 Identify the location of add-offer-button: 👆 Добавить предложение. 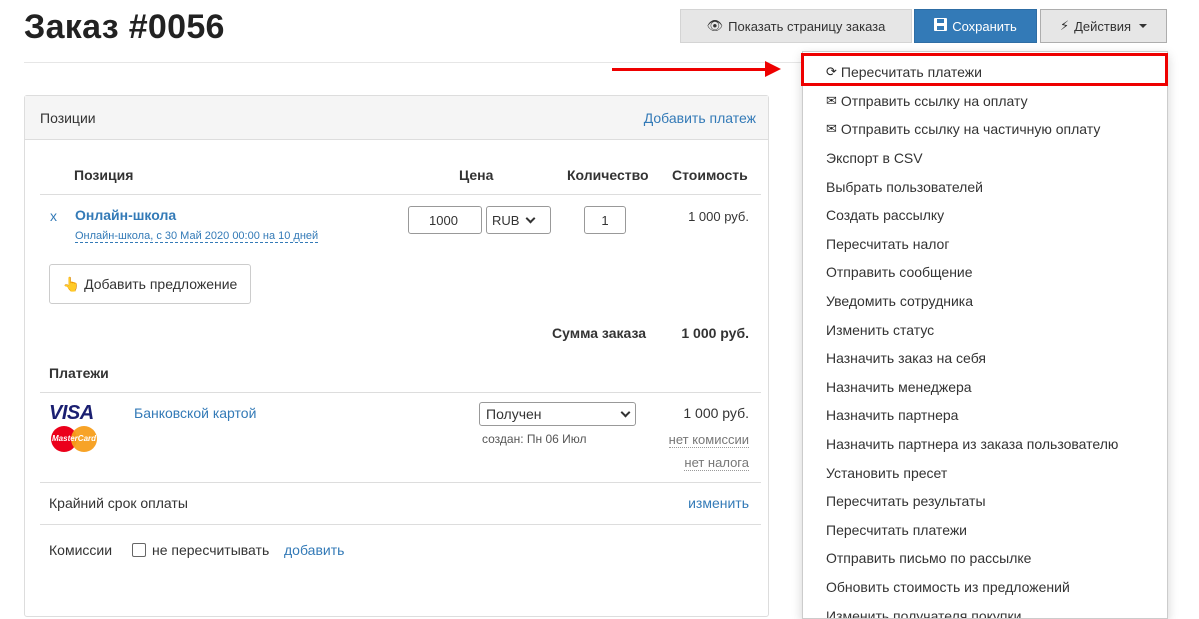
(150, 284).